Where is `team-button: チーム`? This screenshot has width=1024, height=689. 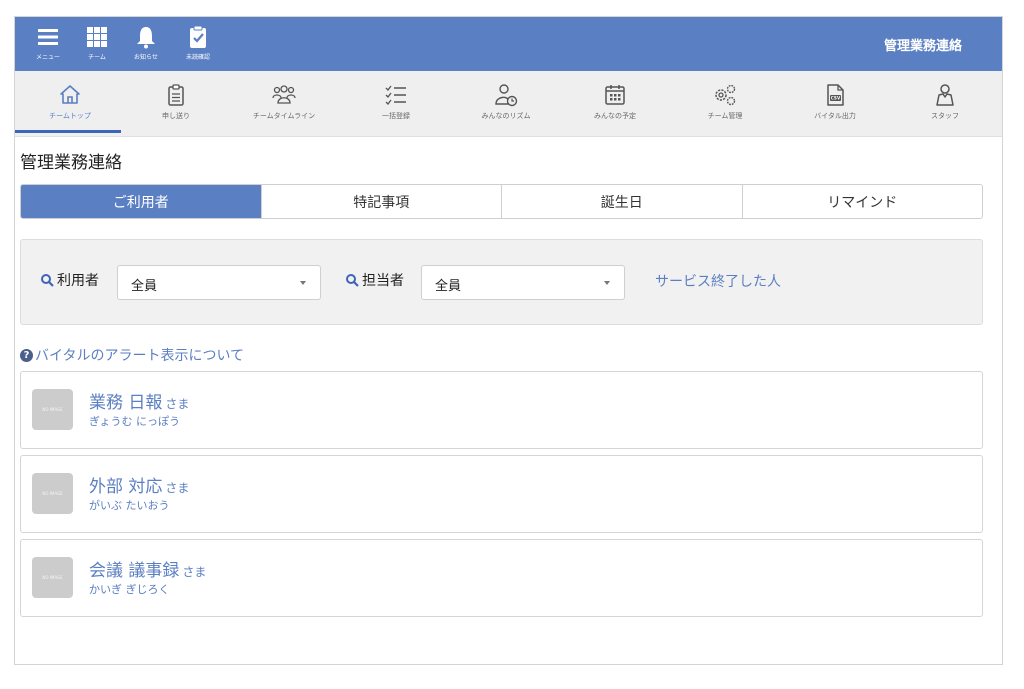
team-button: チーム is located at coordinates (97, 44).